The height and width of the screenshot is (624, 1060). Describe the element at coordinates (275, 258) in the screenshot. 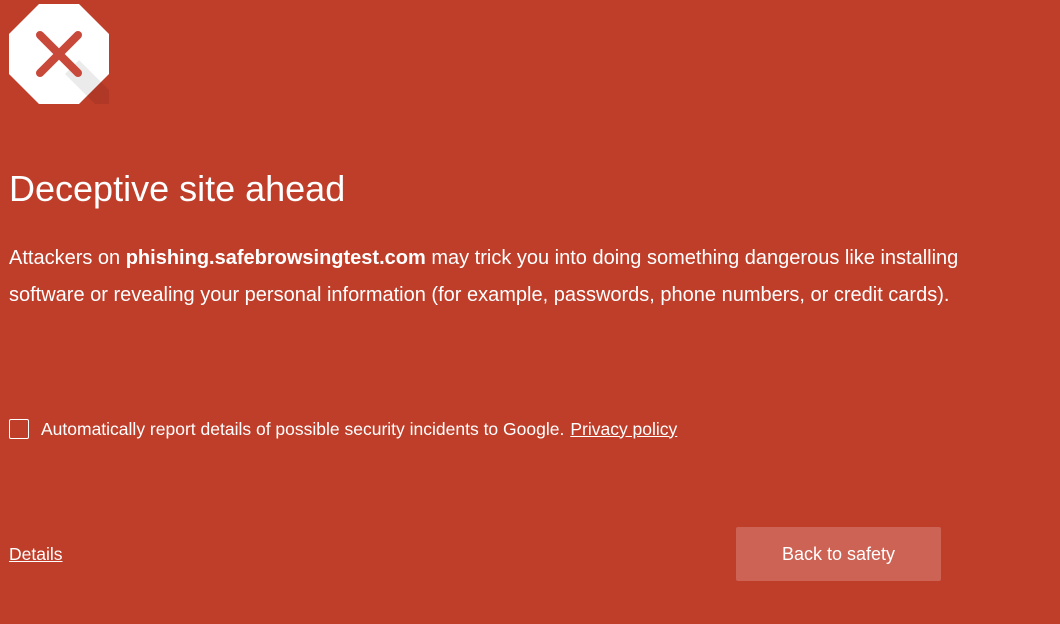

I see `site-domain: phishing.safebrowsingtest.com` at that location.